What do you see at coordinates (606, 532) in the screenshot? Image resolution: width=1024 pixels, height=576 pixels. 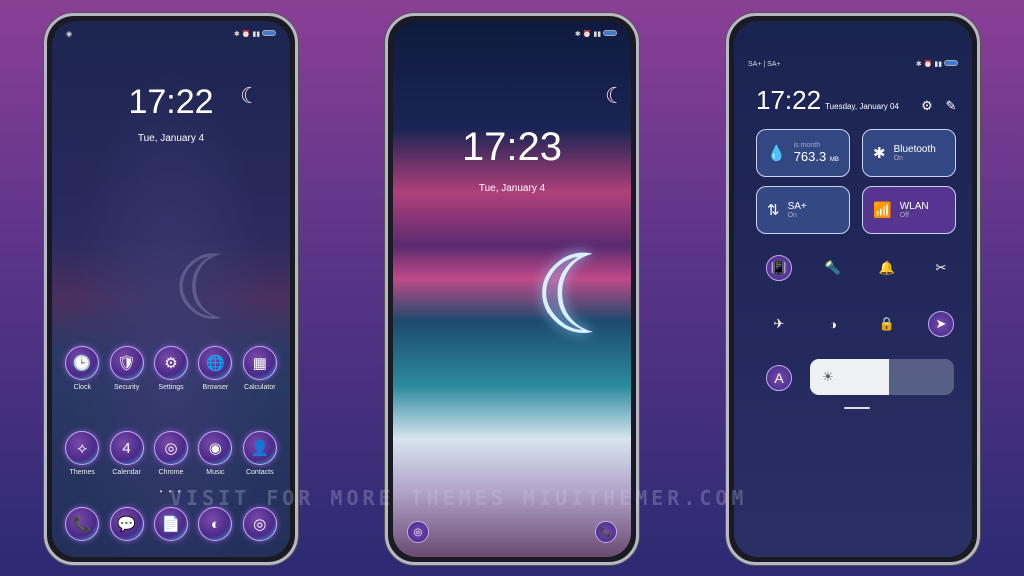 I see `phone-shortcut-icon: 📞` at bounding box center [606, 532].